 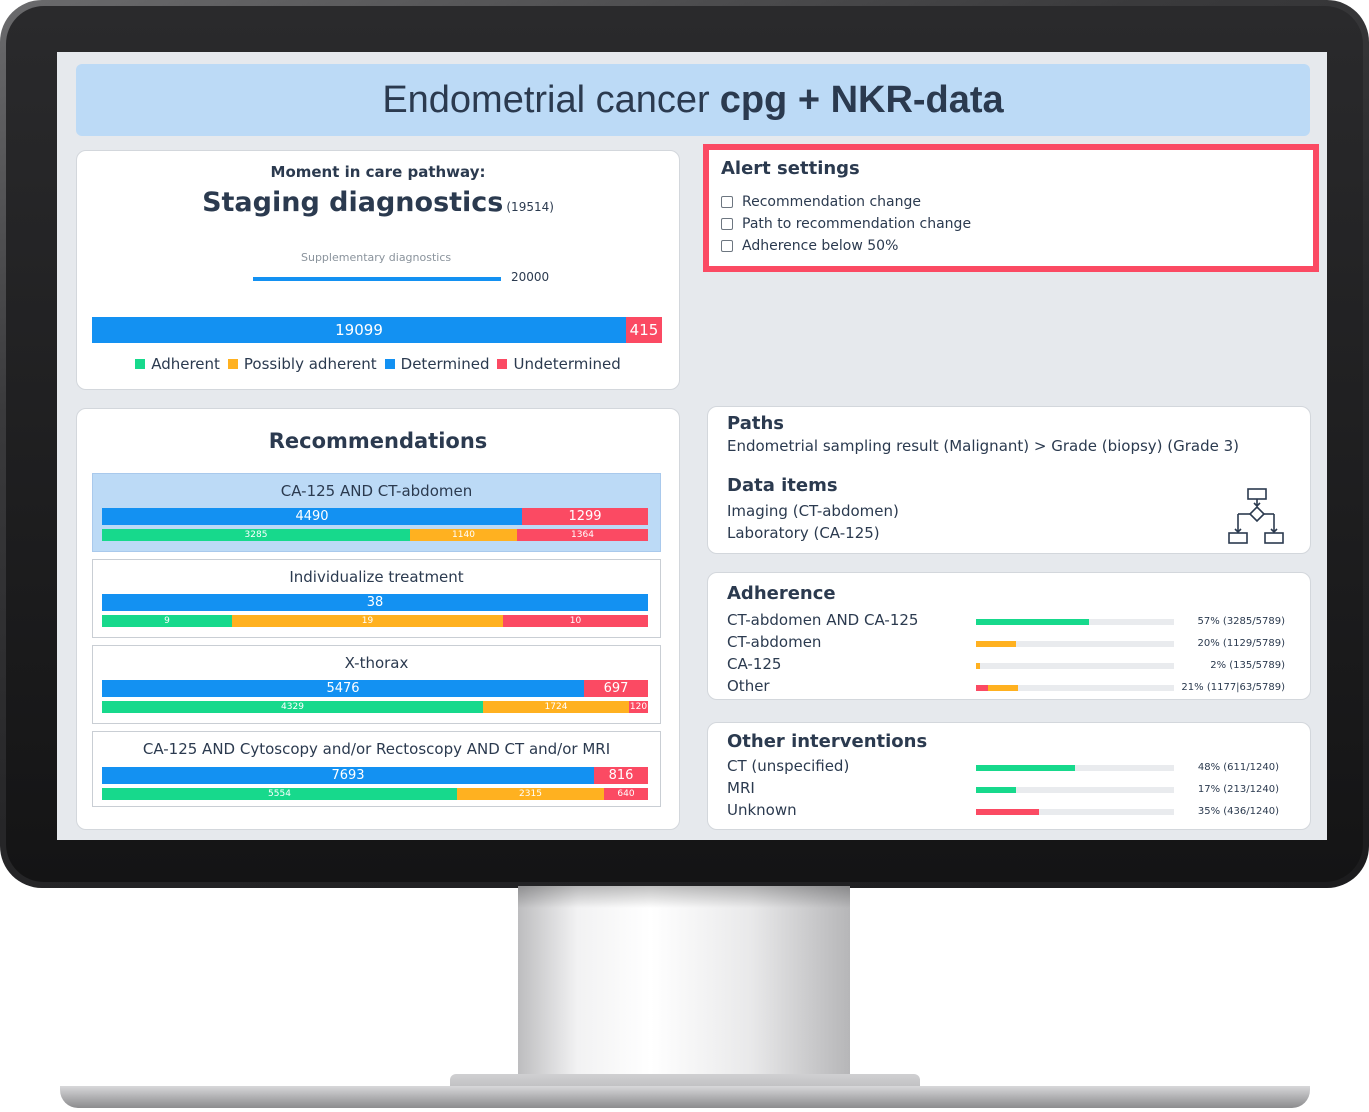 I want to click on legend-item-determined: Determined, so click(x=436, y=364).